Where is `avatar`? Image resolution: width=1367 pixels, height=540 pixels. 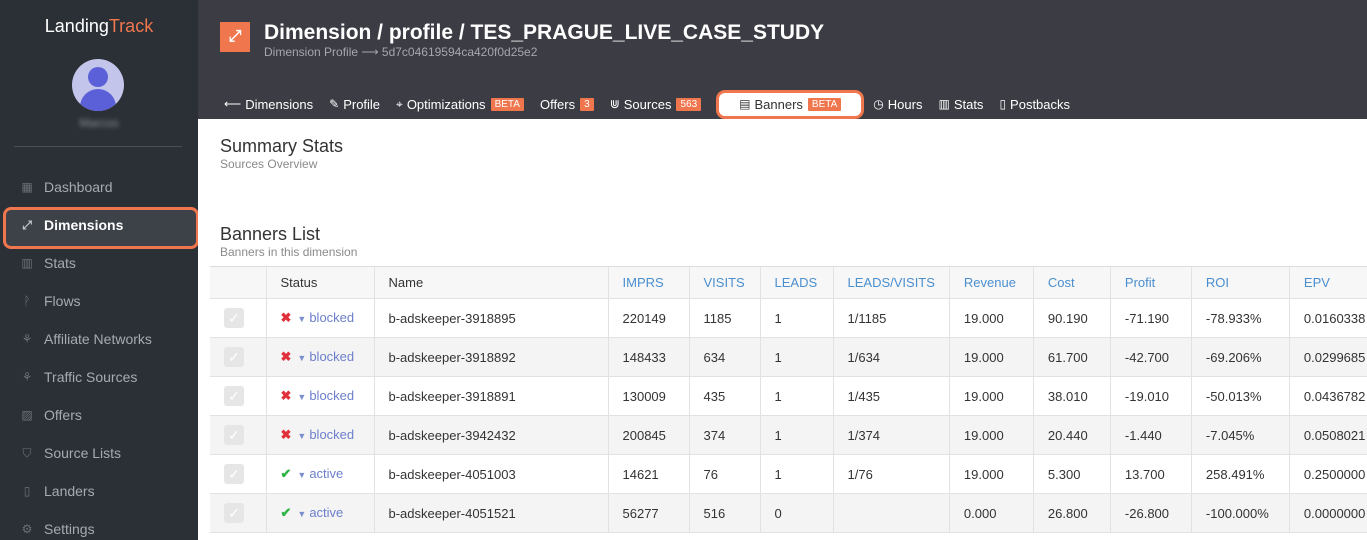 avatar is located at coordinates (98, 85).